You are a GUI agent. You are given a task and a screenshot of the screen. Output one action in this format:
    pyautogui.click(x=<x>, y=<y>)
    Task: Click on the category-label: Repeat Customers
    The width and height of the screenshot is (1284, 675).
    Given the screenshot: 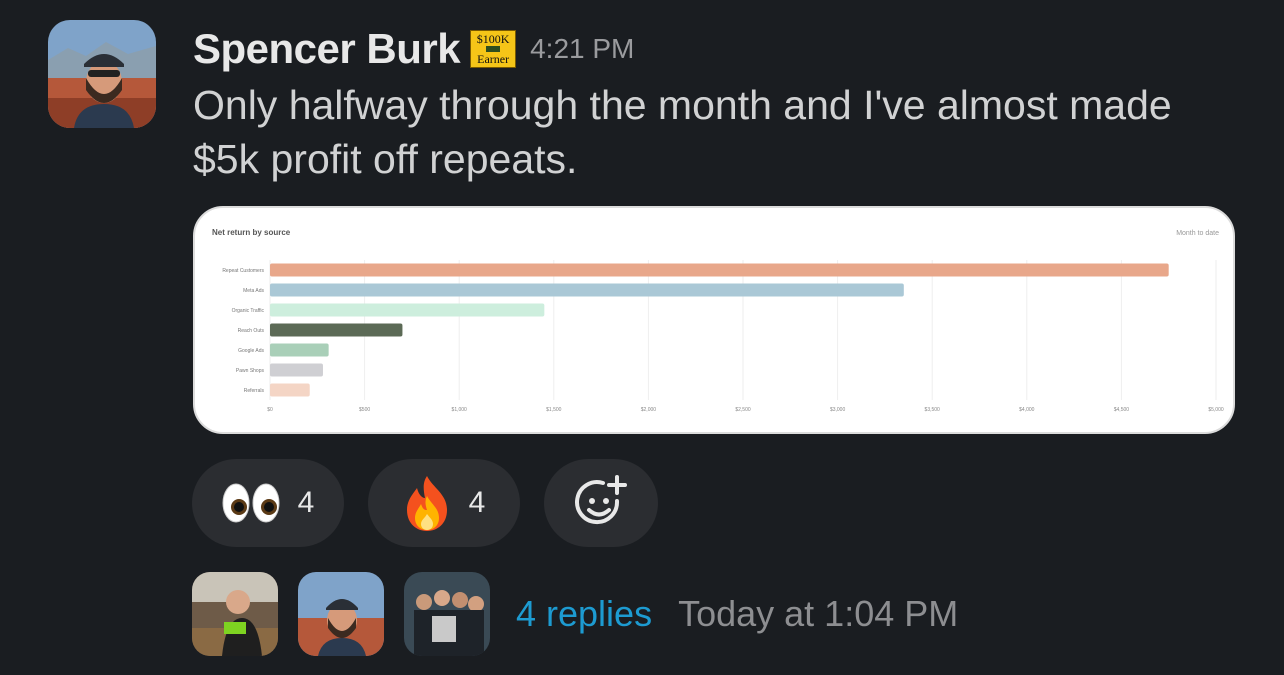 What is the action you would take?
    pyautogui.click(x=243, y=271)
    